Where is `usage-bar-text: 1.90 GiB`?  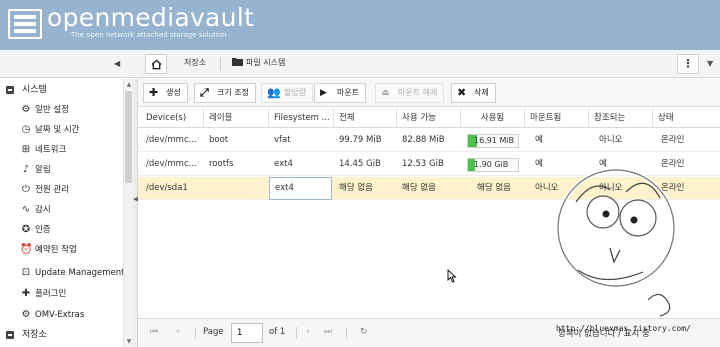 usage-bar-text: 1.90 GiB is located at coordinates (491, 164).